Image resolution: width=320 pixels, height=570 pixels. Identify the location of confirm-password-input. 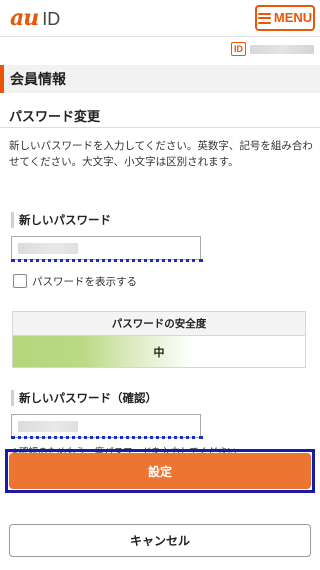
(106, 426).